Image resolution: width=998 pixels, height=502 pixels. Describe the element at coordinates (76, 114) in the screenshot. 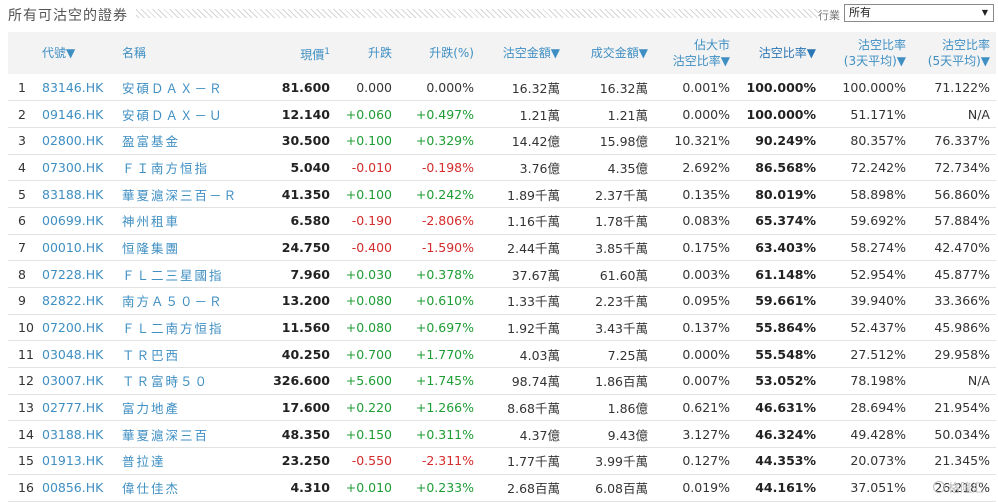

I see `stock-code-link: 09146.HK` at that location.